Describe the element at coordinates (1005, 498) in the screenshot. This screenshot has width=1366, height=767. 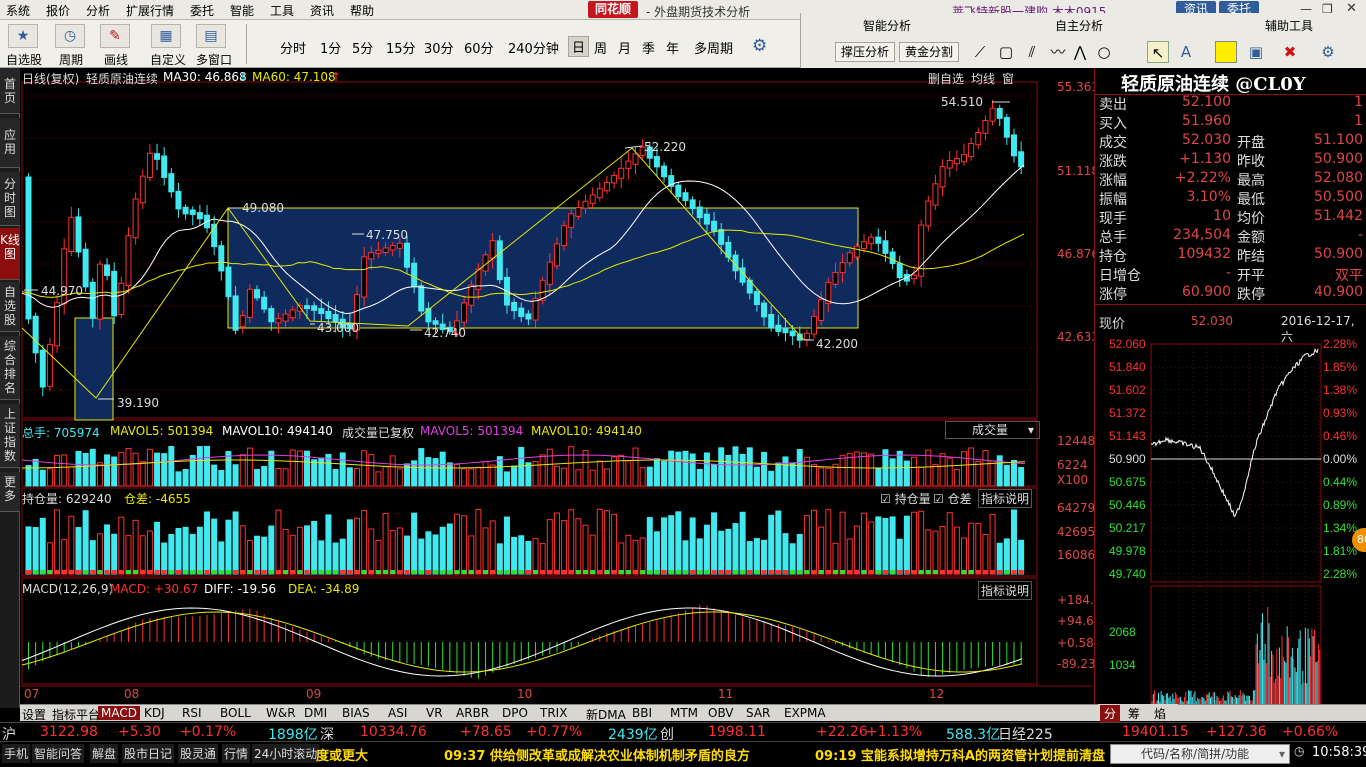
I see `oi-help-button: 指标说明` at that location.